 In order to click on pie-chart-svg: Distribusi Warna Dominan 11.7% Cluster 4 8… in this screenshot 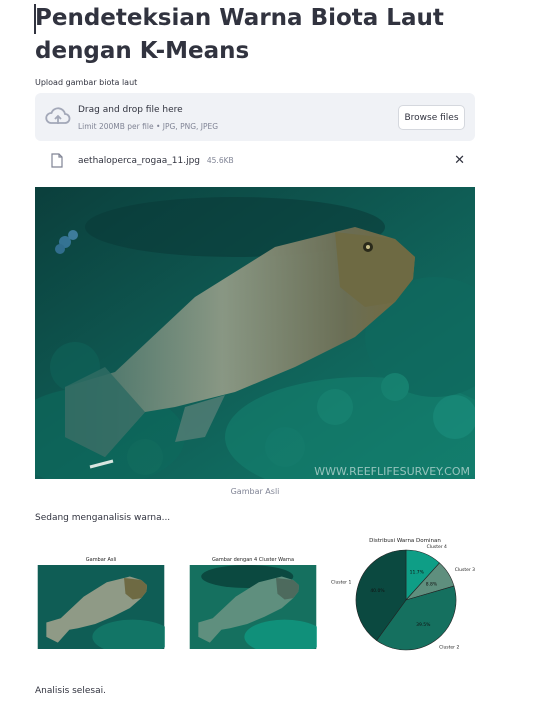, I will do `click(403, 594)`.